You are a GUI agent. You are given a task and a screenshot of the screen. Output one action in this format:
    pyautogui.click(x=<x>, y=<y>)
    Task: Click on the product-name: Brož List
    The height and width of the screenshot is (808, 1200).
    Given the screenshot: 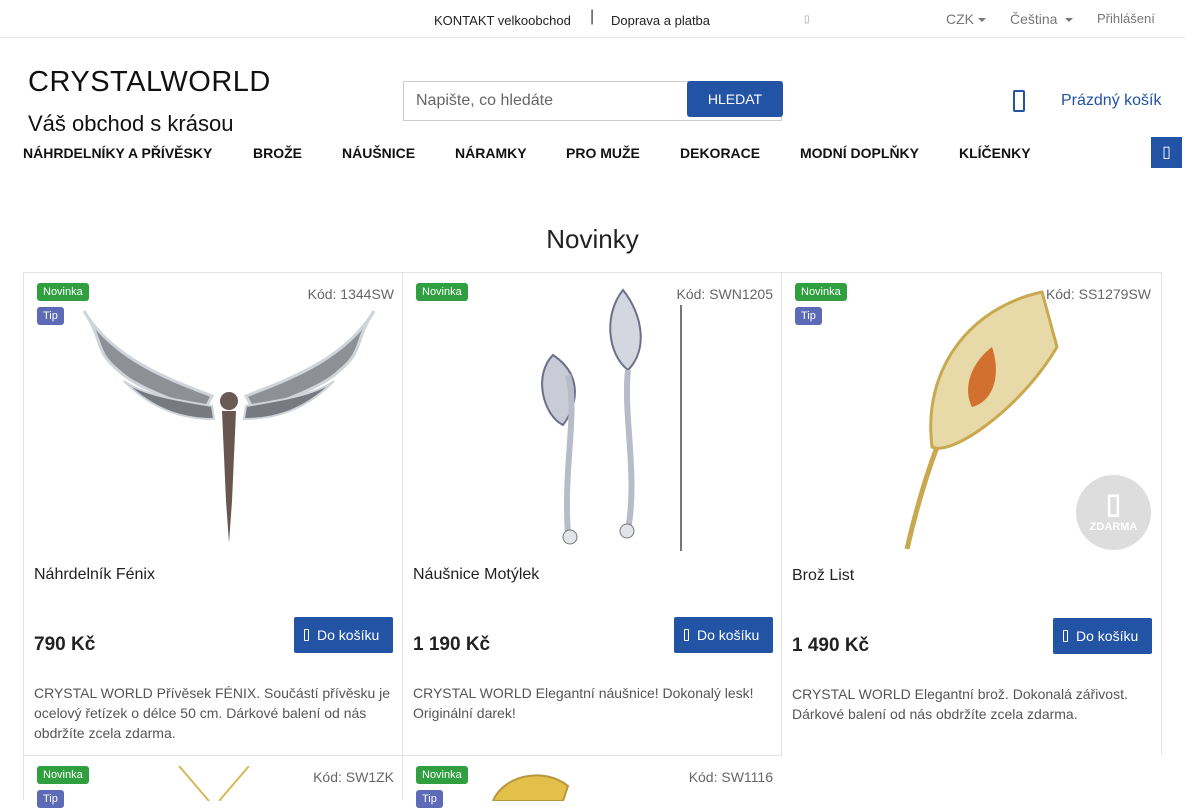 What is the action you would take?
    pyautogui.click(x=823, y=576)
    